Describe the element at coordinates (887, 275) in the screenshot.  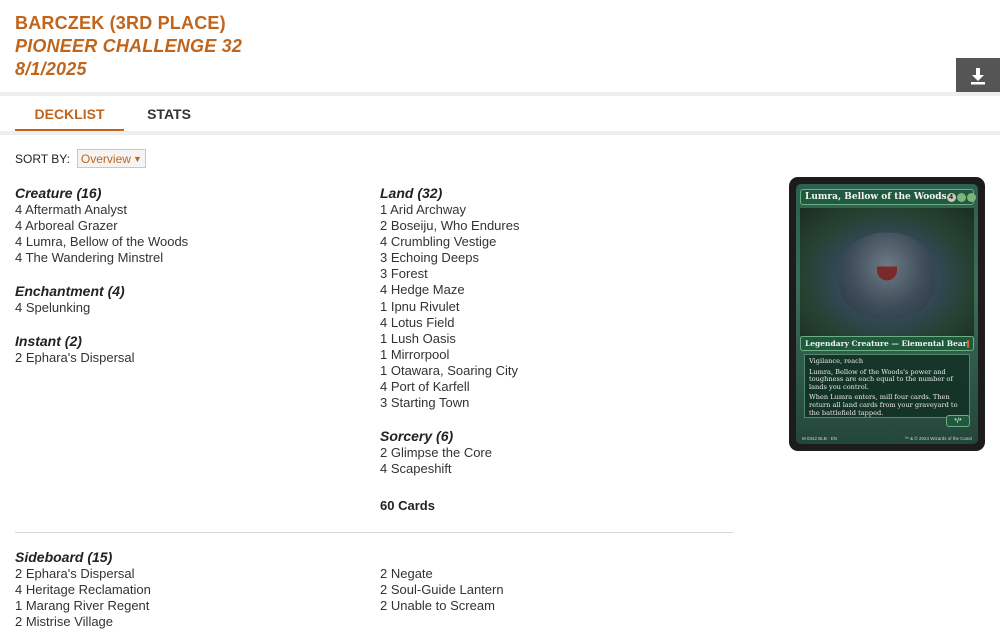
I see `bear-illustration` at that location.